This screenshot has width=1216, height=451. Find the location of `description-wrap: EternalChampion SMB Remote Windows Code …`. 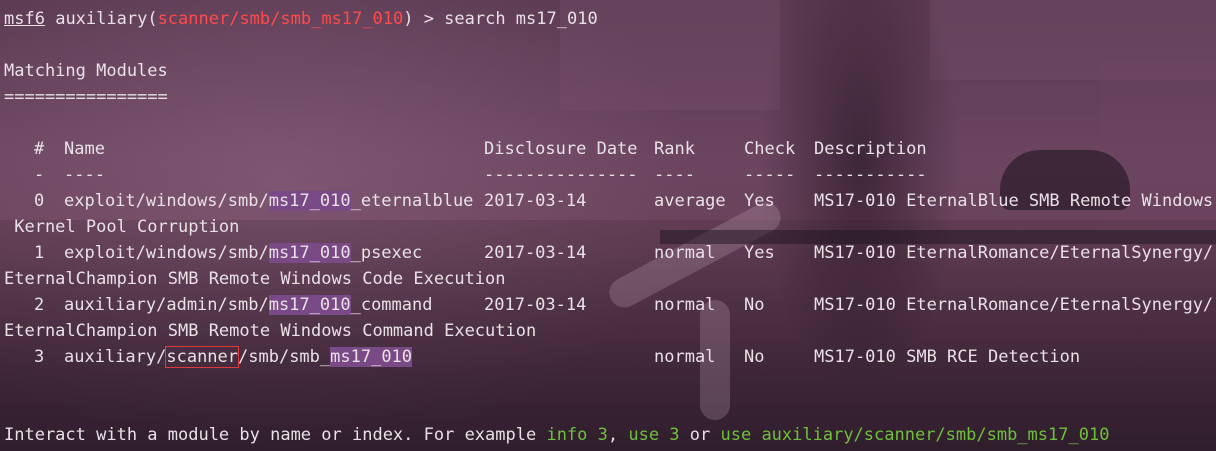

description-wrap: EternalChampion SMB Remote Windows Code … is located at coordinates (255, 279).